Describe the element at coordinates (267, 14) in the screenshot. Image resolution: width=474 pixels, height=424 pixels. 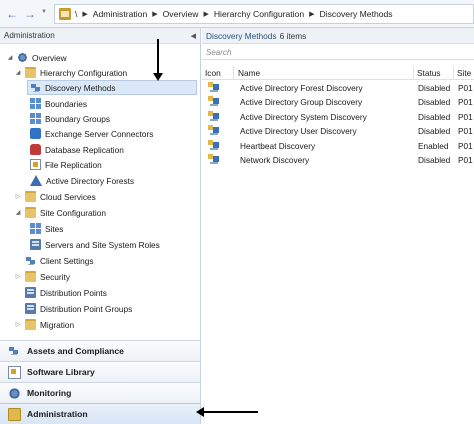
I see `breadcrumb-hierarchy-configuration: Hierarchy Configuration ▶` at that location.